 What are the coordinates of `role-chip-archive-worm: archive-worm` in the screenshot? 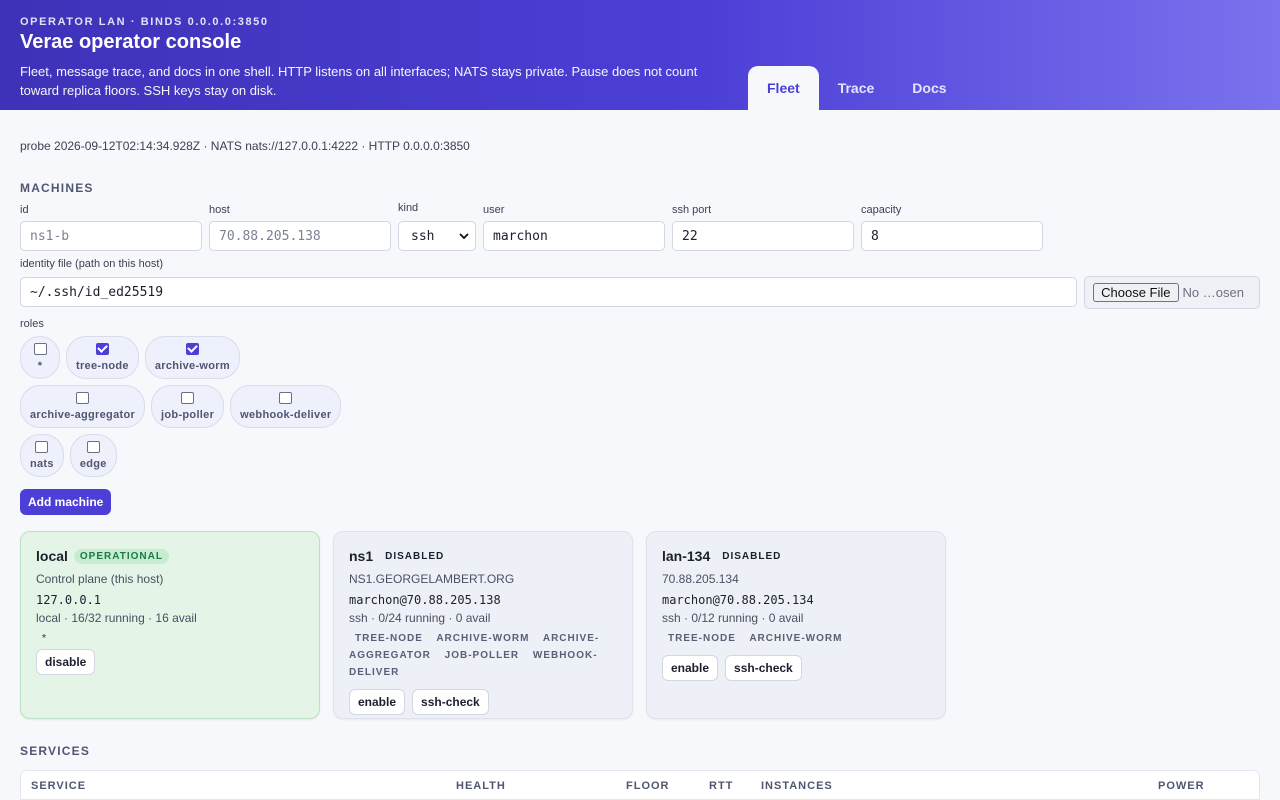 It's located at (192, 357).